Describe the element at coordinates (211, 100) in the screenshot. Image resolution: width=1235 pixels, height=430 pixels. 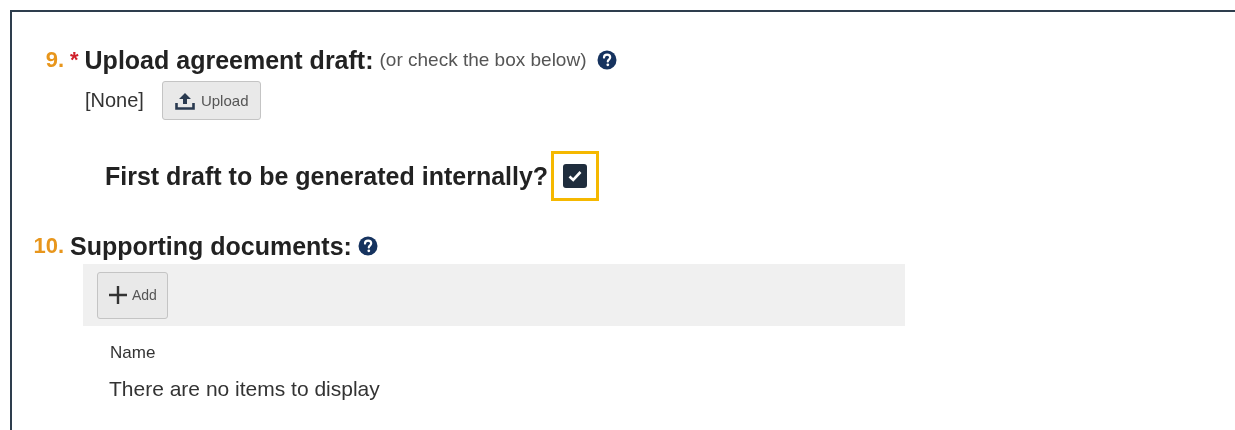
I see `upload-button: Upload` at that location.